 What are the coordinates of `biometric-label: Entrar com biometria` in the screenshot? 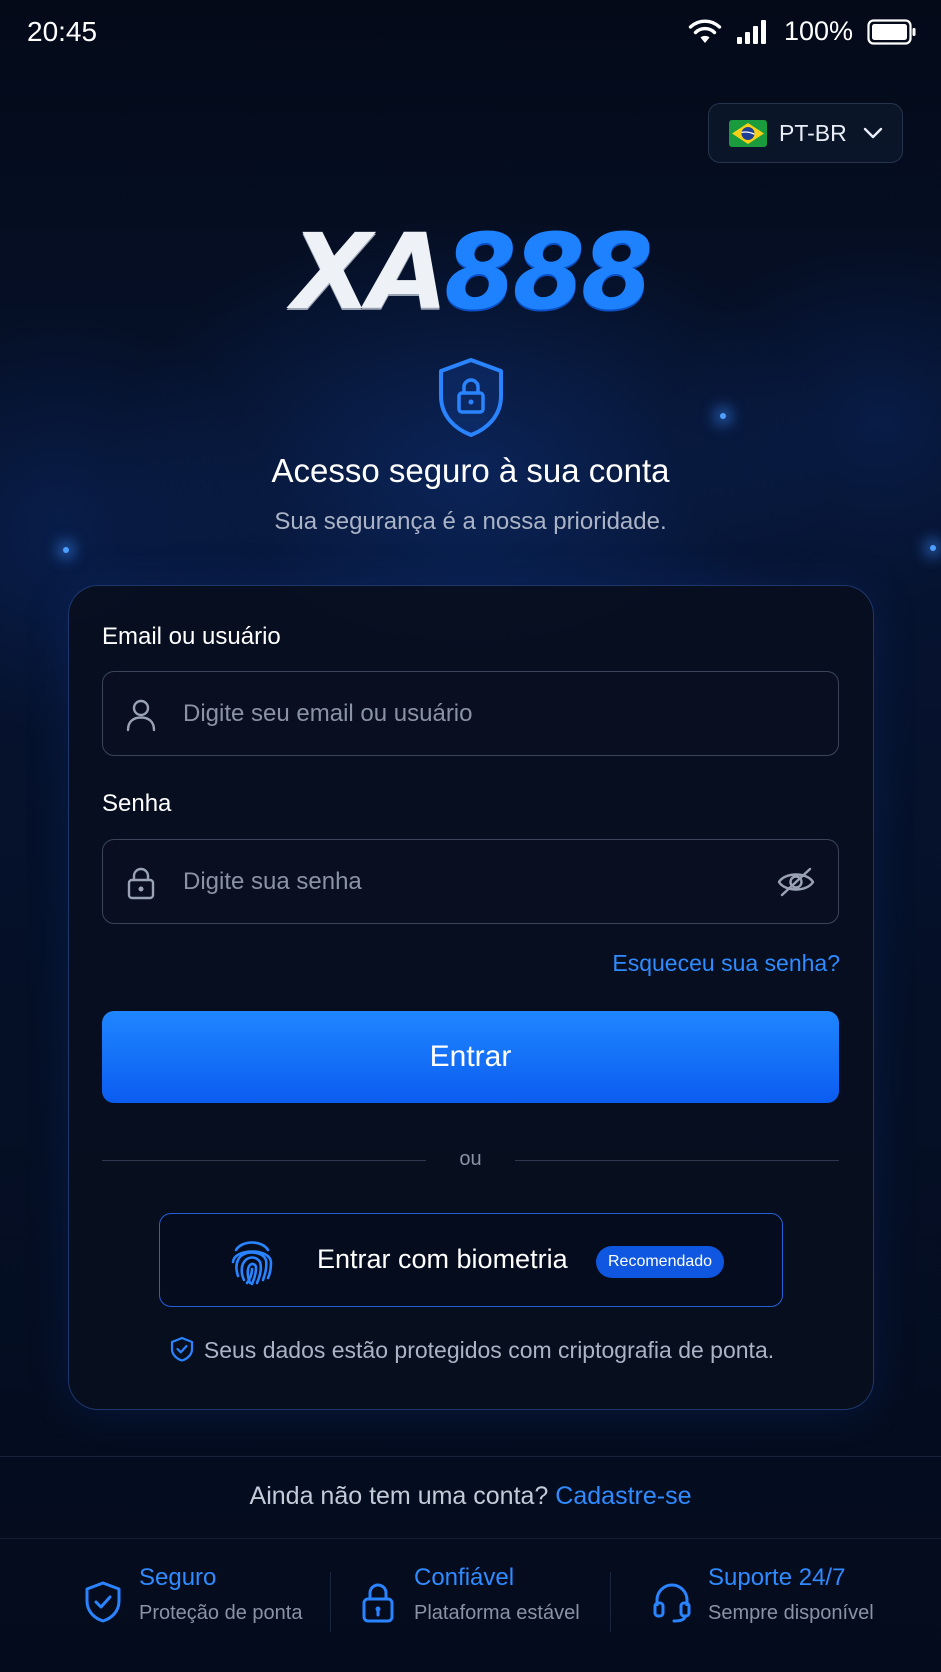 It's located at (442, 1259).